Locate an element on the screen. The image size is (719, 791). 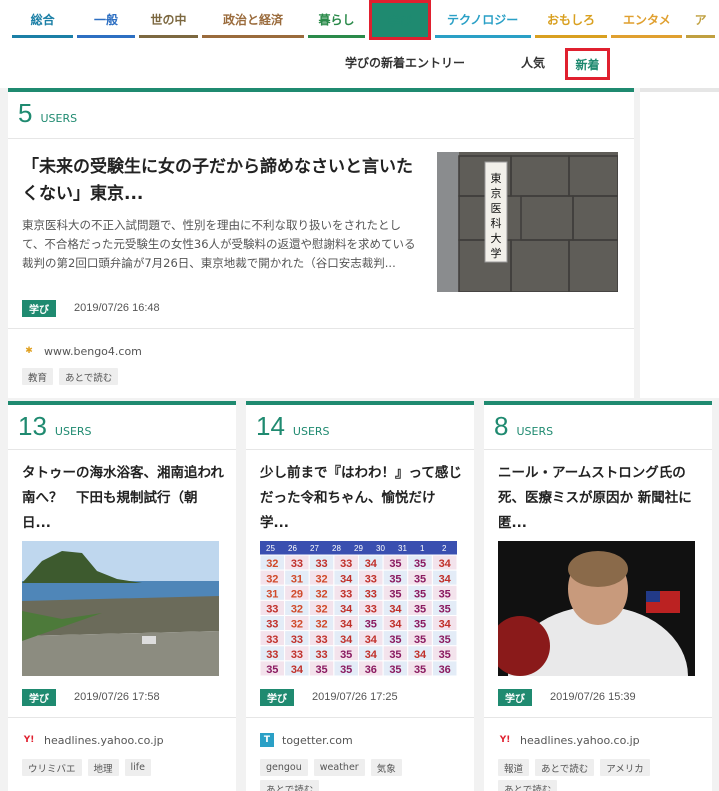
svg-text: 31 is located at coordinates (297, 579).